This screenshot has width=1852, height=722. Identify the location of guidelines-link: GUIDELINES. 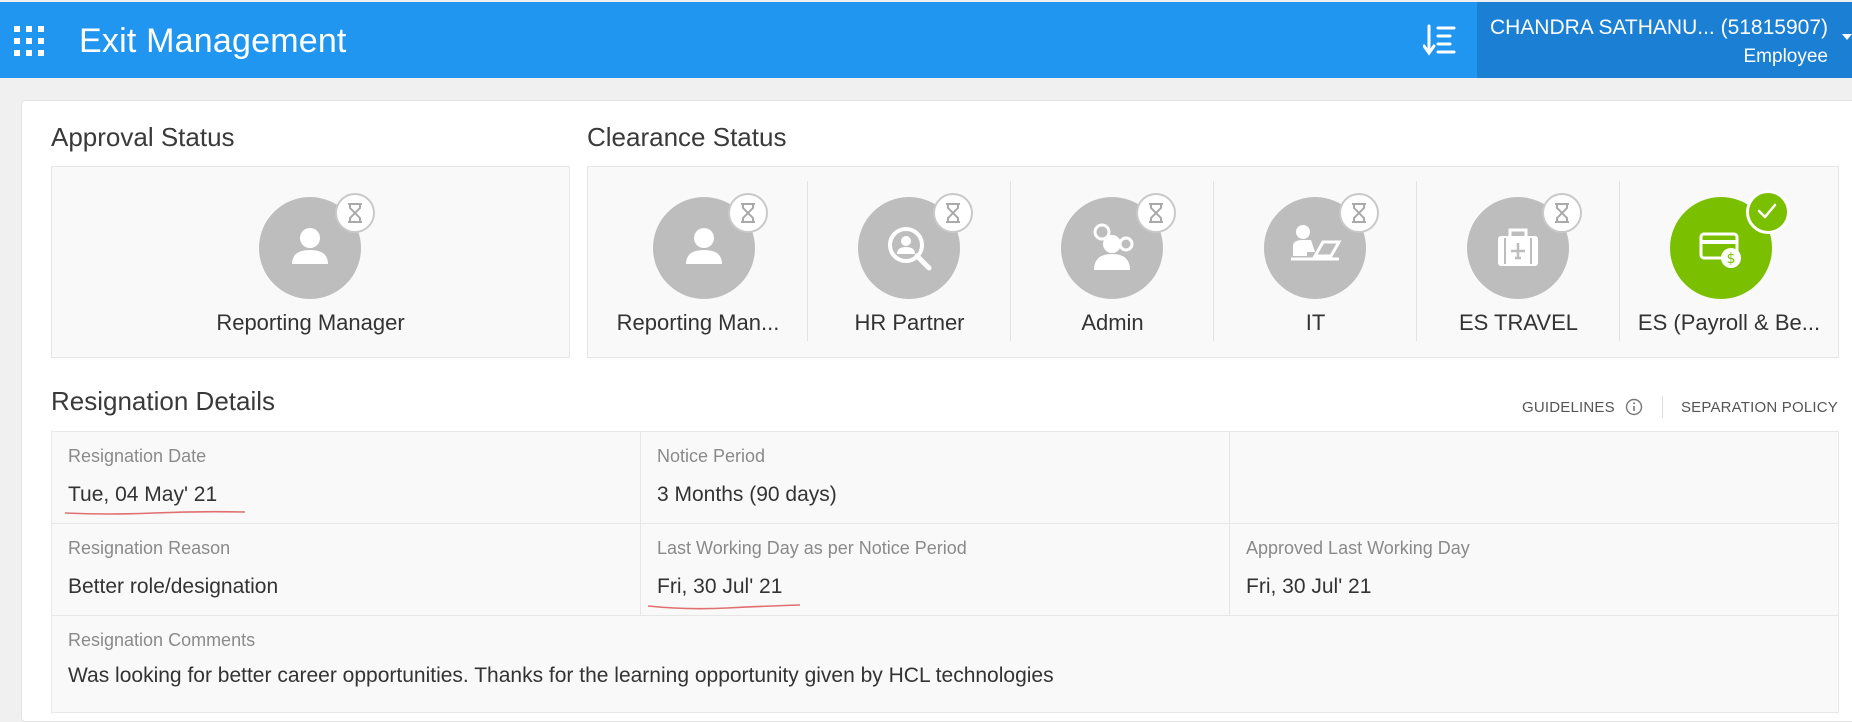
(1568, 407).